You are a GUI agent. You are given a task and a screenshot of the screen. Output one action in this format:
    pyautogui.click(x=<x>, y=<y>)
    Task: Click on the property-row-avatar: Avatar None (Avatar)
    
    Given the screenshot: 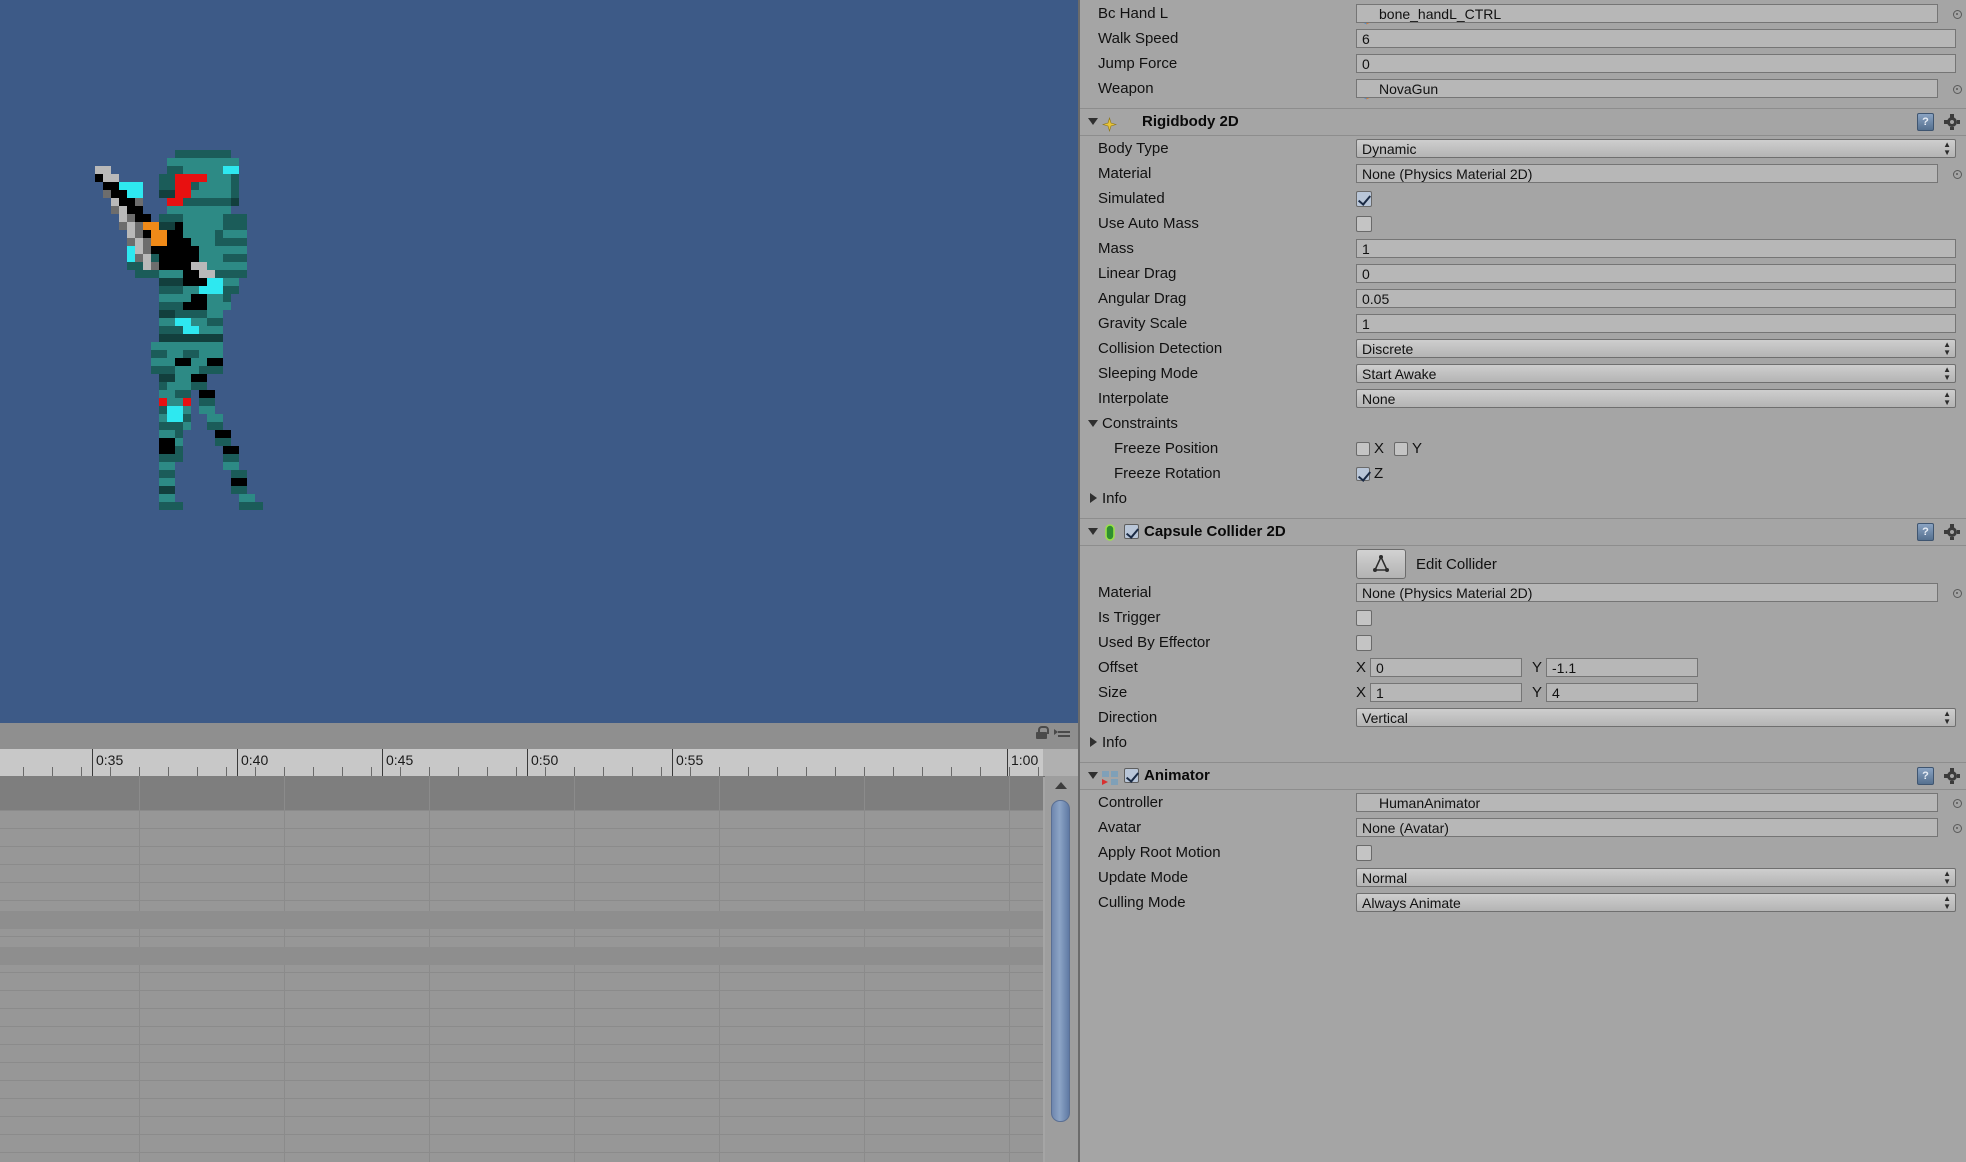 What is the action you would take?
    pyautogui.click(x=1523, y=827)
    